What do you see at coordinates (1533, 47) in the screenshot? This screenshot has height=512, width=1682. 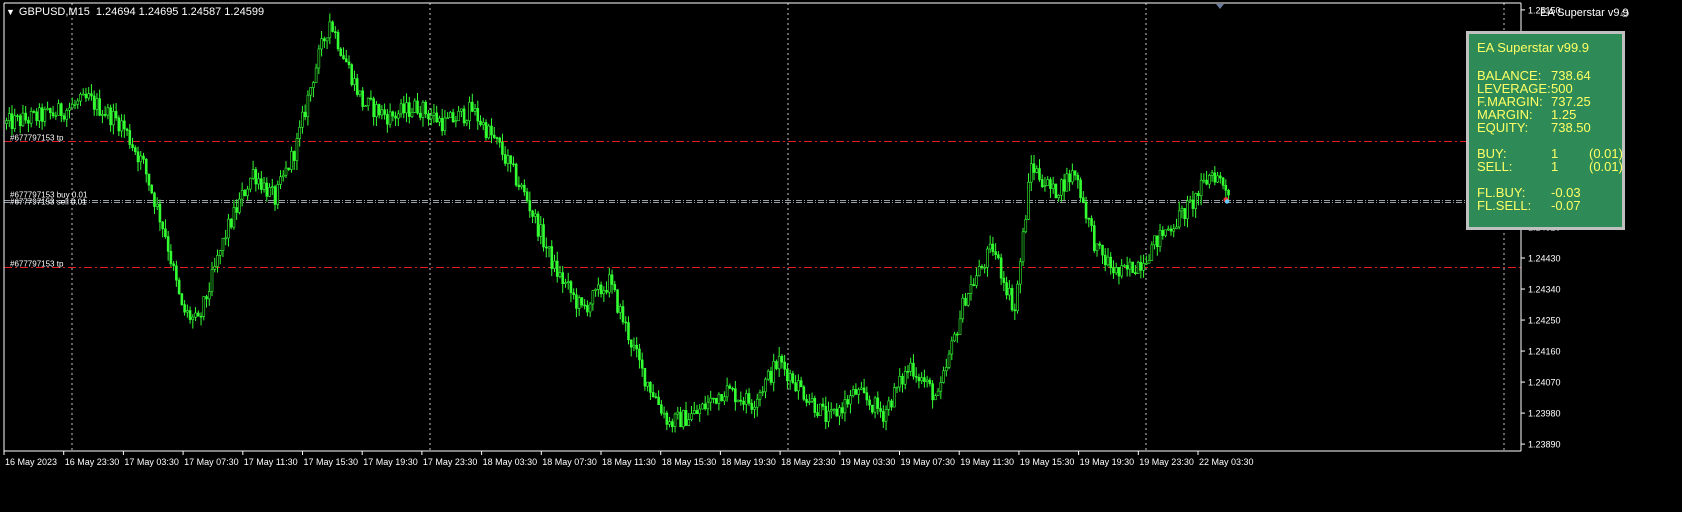 I see `panel-title: EA Superstar v99.9` at bounding box center [1533, 47].